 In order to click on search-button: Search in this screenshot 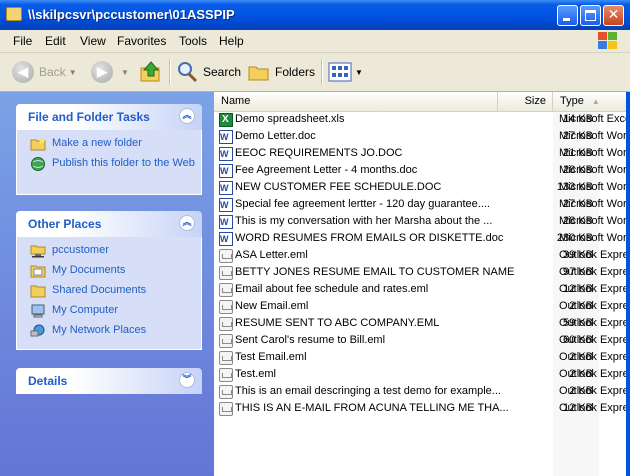, I will do `click(208, 72)`.